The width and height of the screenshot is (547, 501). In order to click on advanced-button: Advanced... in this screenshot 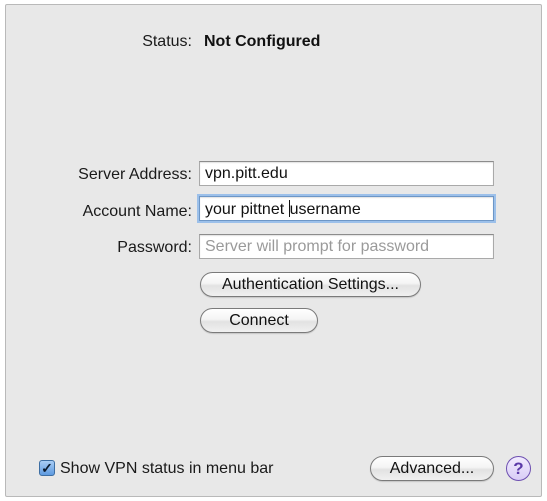, I will do `click(432, 468)`.